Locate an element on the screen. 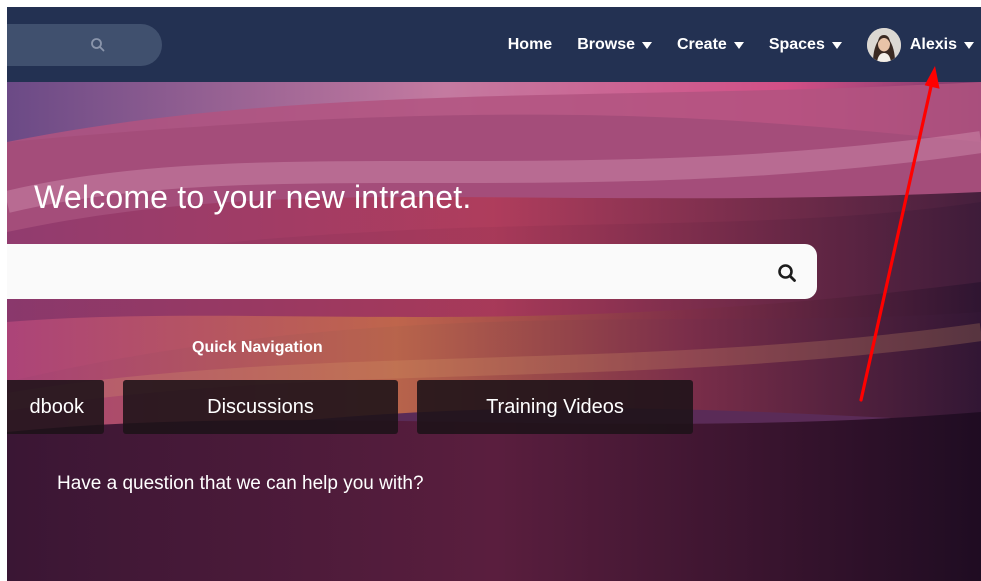 The image size is (981, 581). quick-nav-handbook-button: dbook is located at coordinates (55, 407).